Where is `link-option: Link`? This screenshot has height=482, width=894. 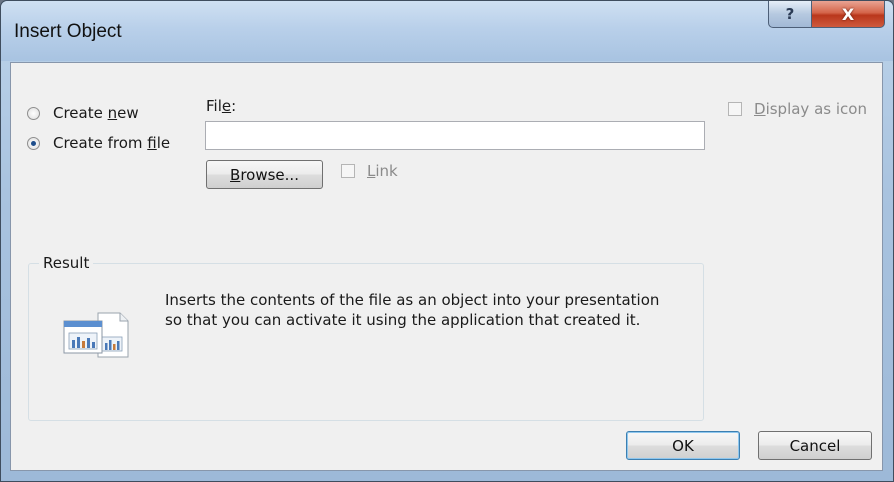
link-option: Link is located at coordinates (369, 171).